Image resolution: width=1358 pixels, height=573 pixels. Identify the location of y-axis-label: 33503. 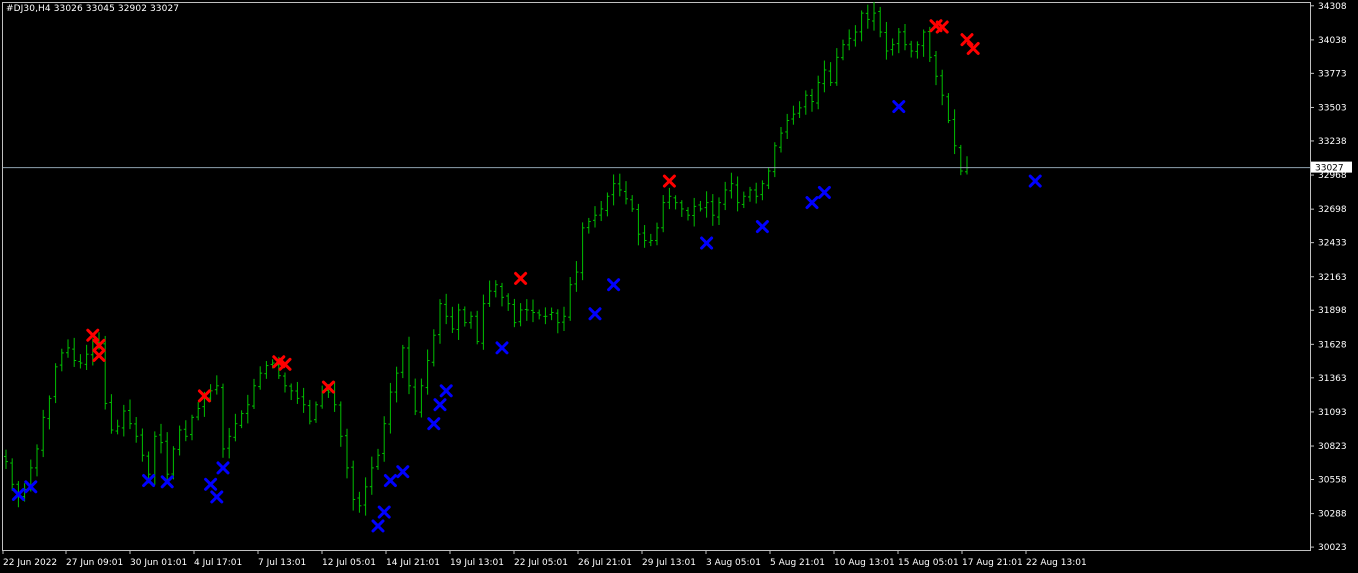
(1332, 108).